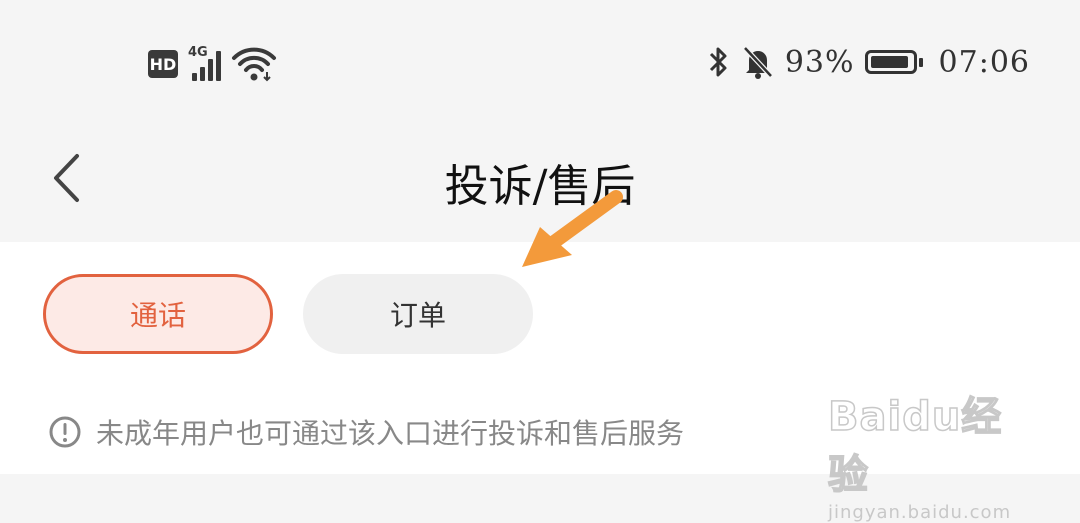  I want to click on status-time: 07:06, so click(984, 62).